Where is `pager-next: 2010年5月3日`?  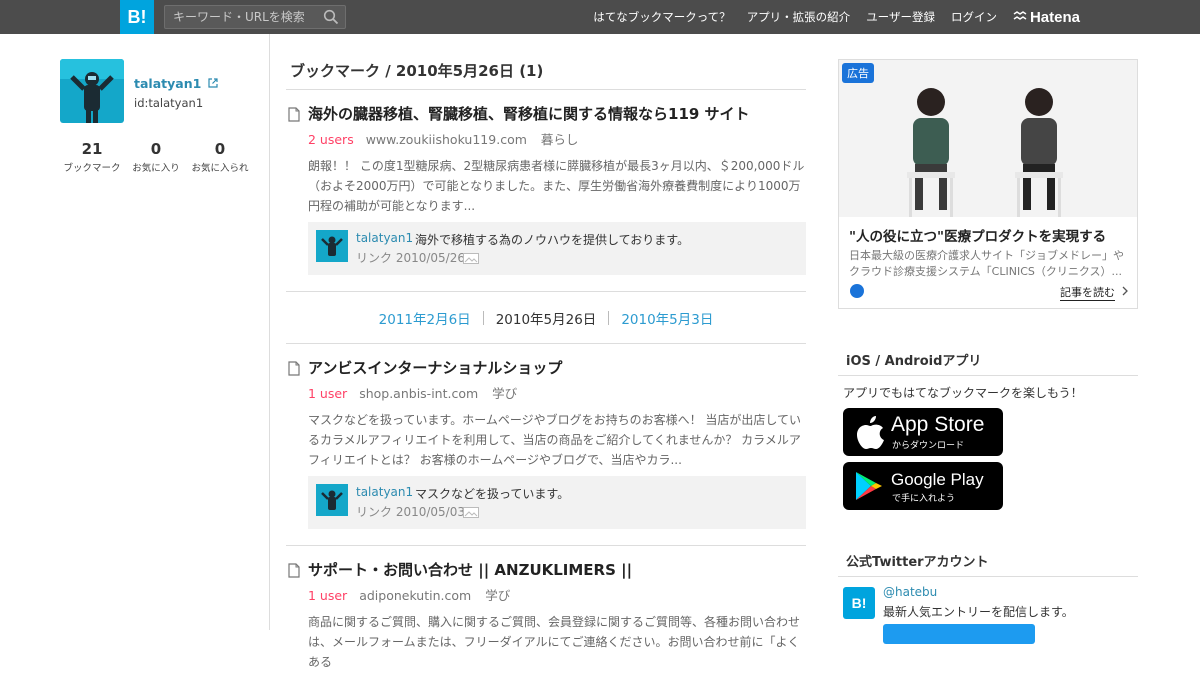 pager-next: 2010年5月3日 is located at coordinates (667, 318).